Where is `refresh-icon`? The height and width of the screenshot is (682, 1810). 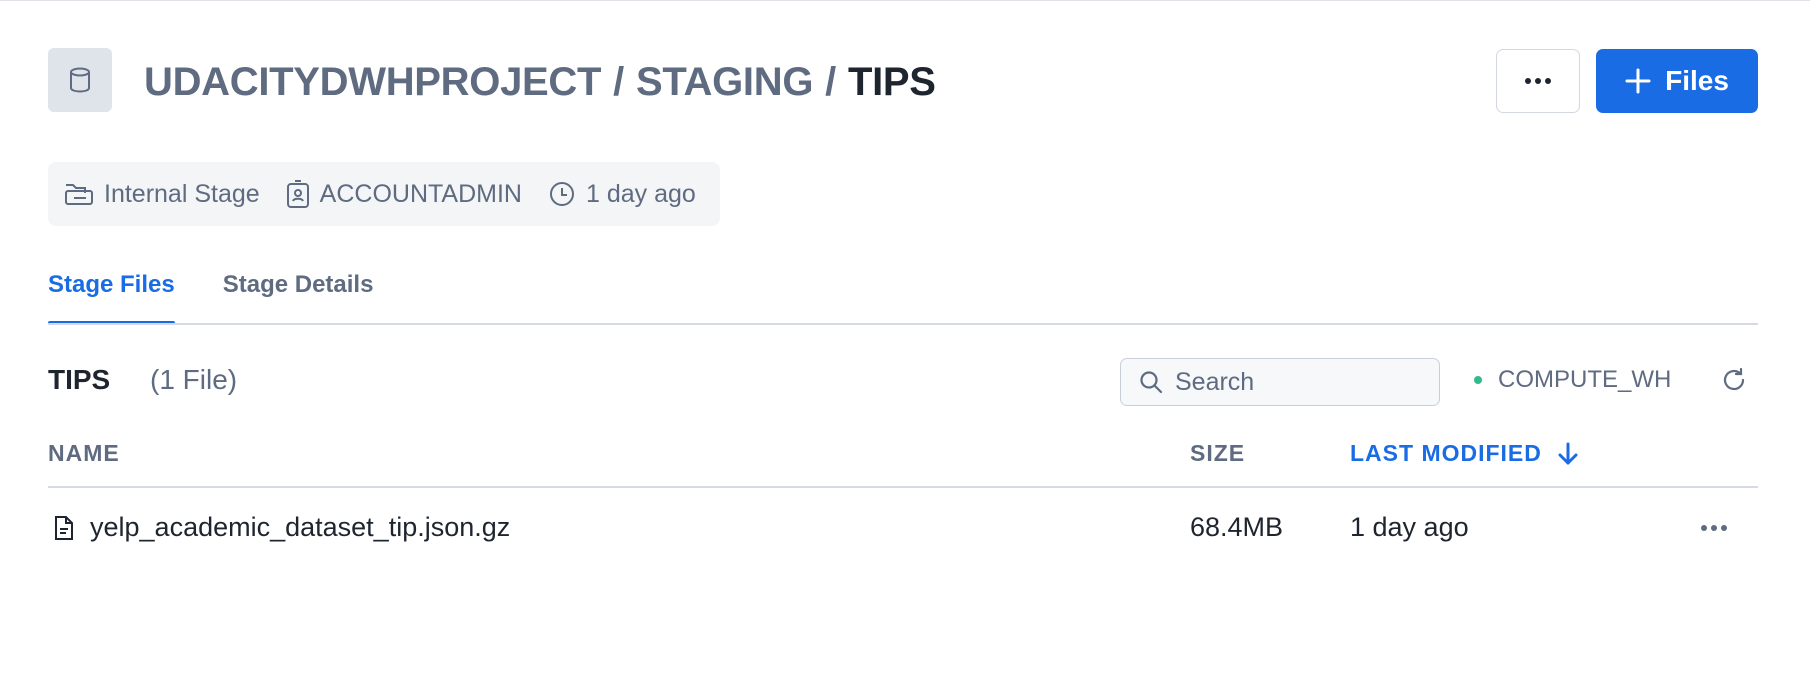
refresh-icon is located at coordinates (1734, 379).